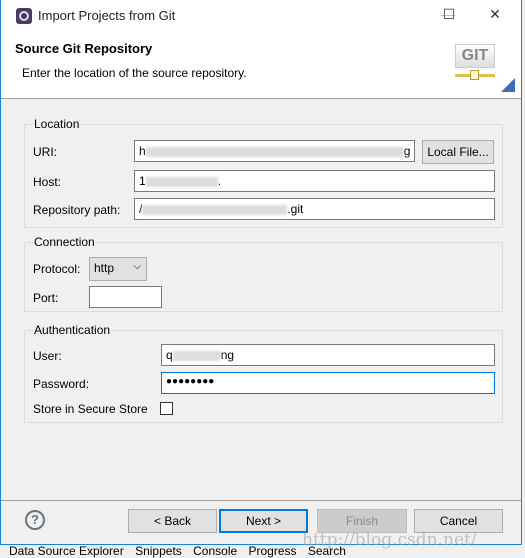 This screenshot has width=525, height=558. What do you see at coordinates (118, 269) in the screenshot?
I see `protocol-select: http ⌵` at bounding box center [118, 269].